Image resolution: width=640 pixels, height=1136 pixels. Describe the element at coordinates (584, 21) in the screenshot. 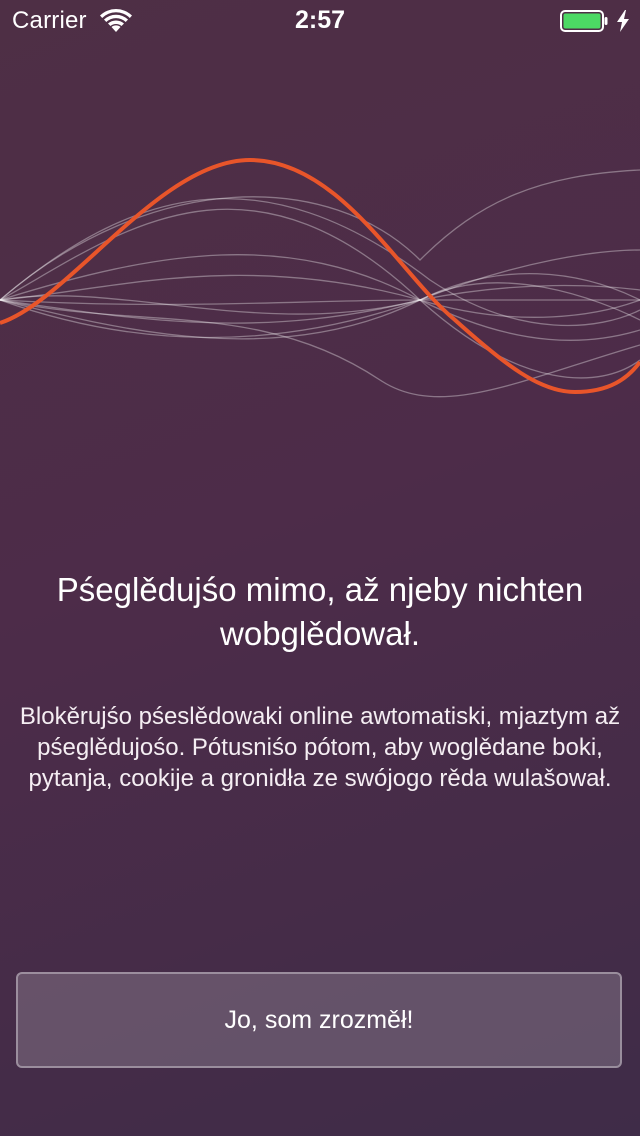

I see `battery-full-icon` at that location.